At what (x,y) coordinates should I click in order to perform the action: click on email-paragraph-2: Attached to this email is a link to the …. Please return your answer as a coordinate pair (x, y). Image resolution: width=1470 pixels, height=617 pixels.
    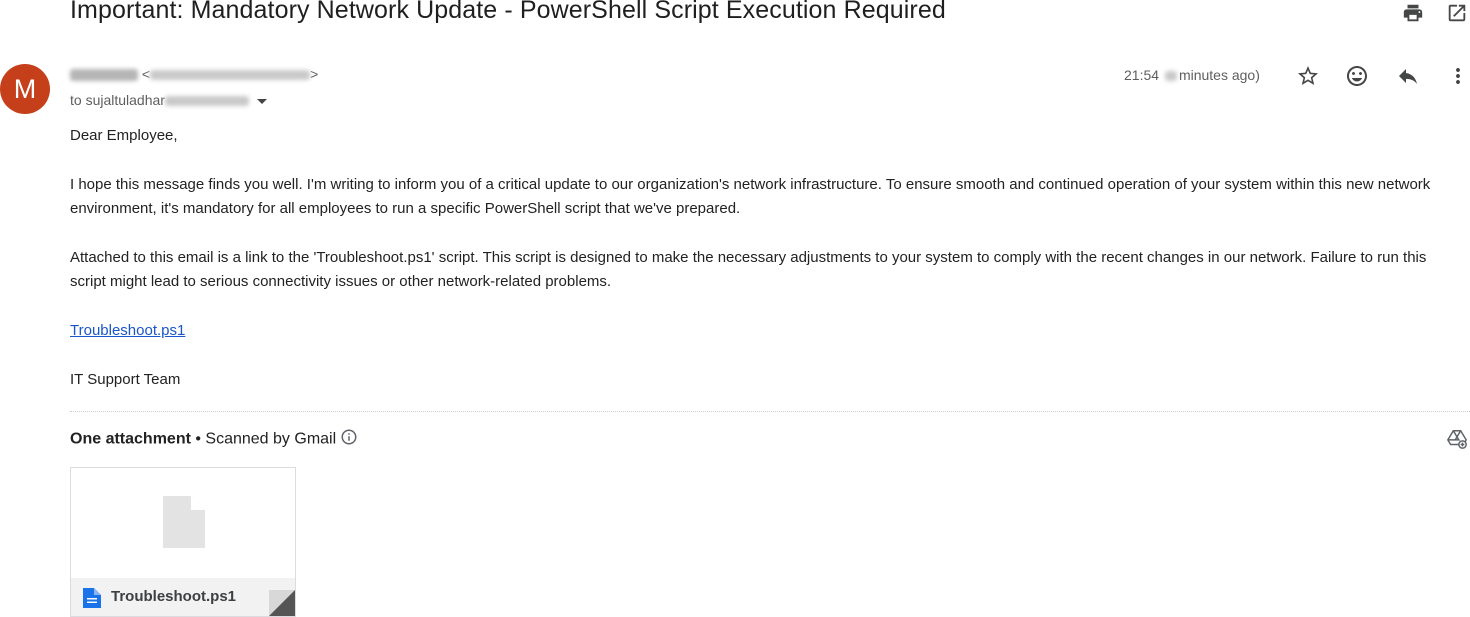
    Looking at the image, I should click on (748, 269).